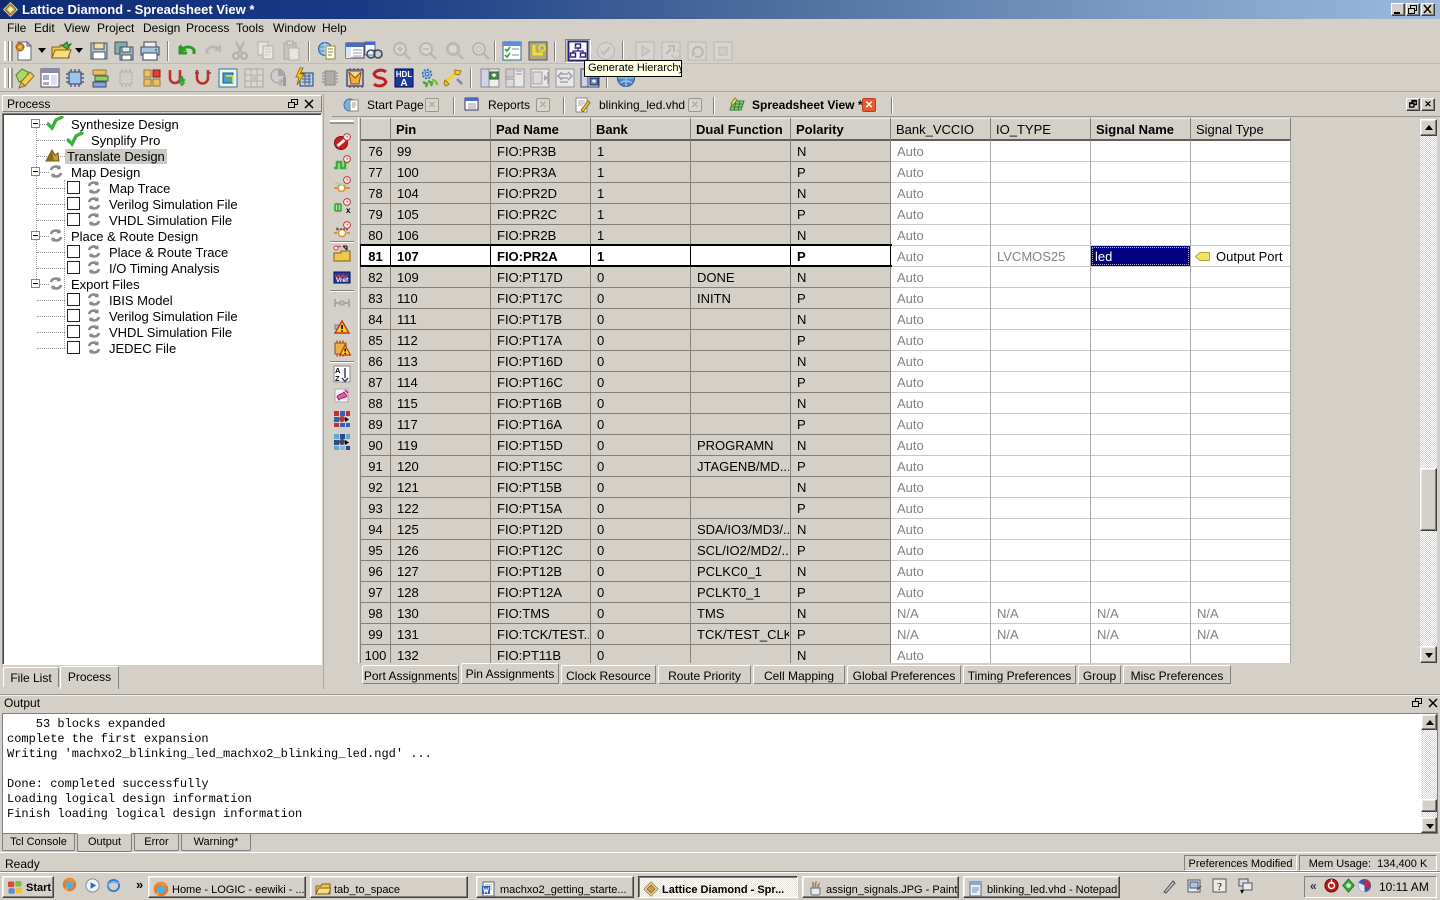 This screenshot has width=1440, height=900. I want to click on svg-text: x2, so click(348, 210).